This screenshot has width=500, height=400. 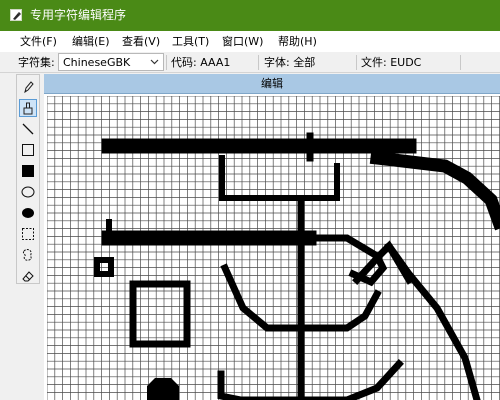 What do you see at coordinates (190, 41) in the screenshot?
I see `menu-tools: 工具(T)` at bounding box center [190, 41].